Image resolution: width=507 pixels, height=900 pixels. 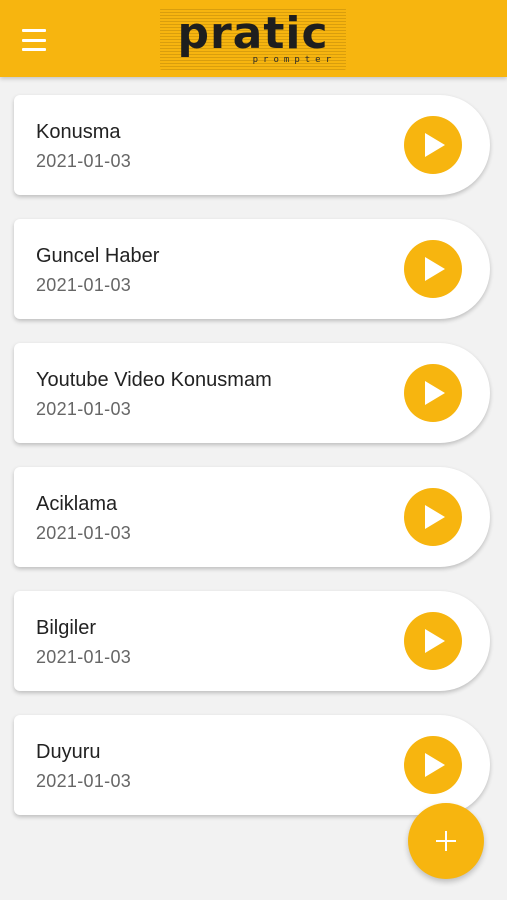 What do you see at coordinates (253, 33) in the screenshot?
I see `logo-text: pratic` at bounding box center [253, 33].